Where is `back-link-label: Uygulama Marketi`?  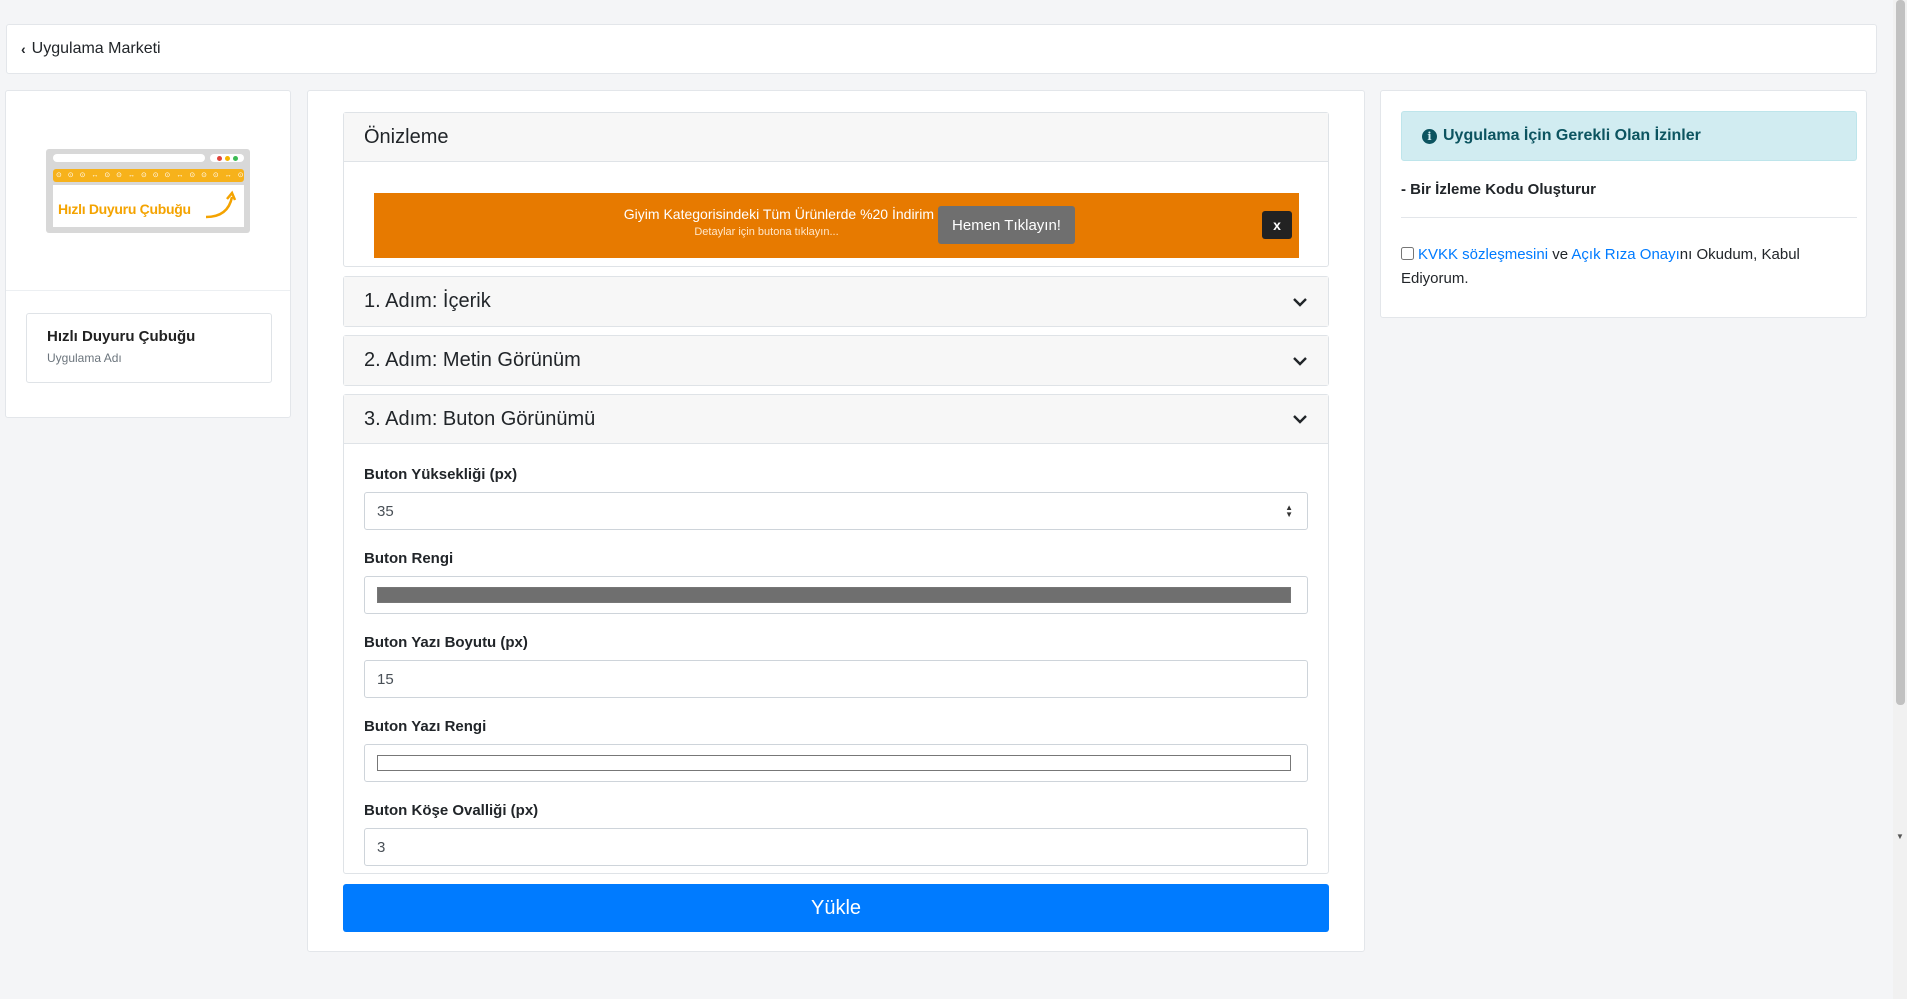
back-link-label: Uygulama Marketi is located at coordinates (96, 48).